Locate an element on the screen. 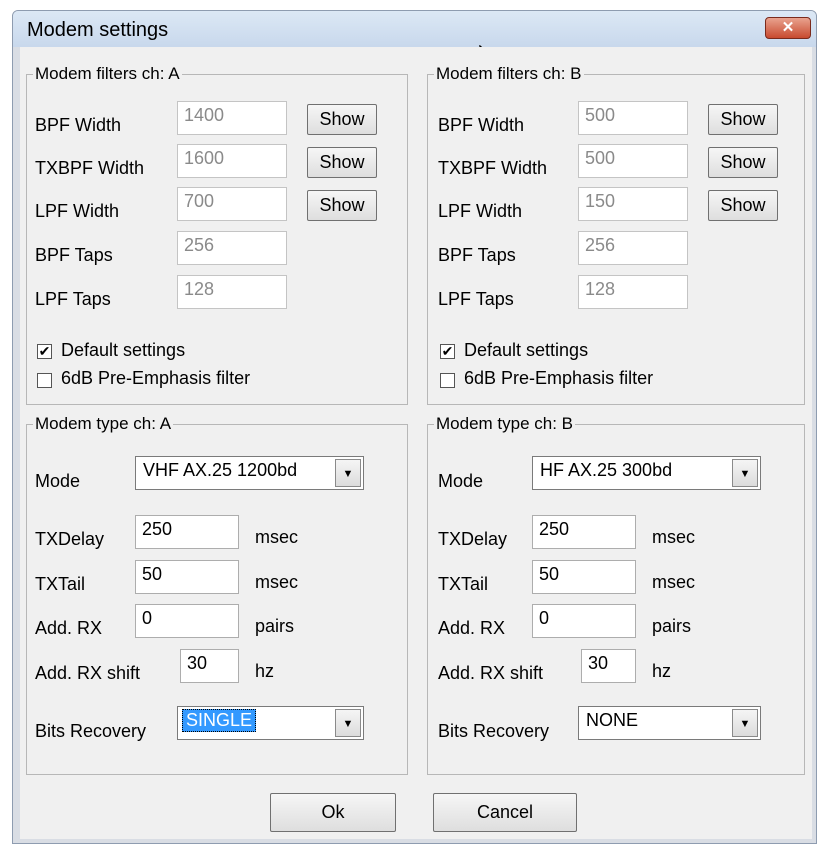 Image resolution: width=817 pixels, height=844 pixels. txbpf-width-field: 500 is located at coordinates (633, 161).